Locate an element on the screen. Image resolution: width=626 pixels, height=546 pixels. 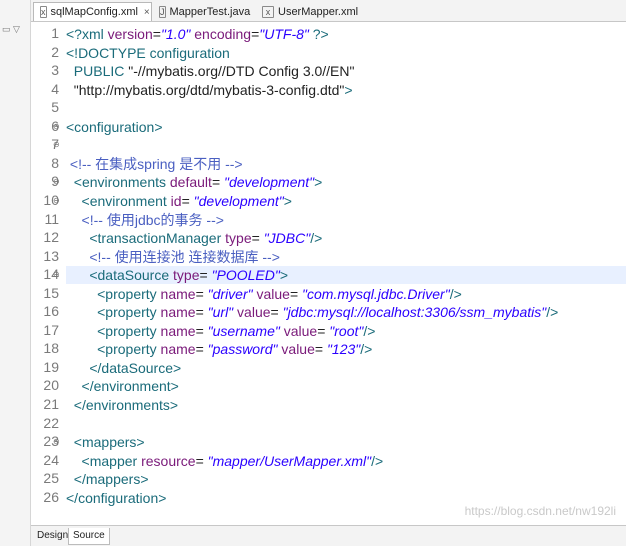
code-line: <transactionManager type= "JDBC"/> is located at coordinates (346, 238).